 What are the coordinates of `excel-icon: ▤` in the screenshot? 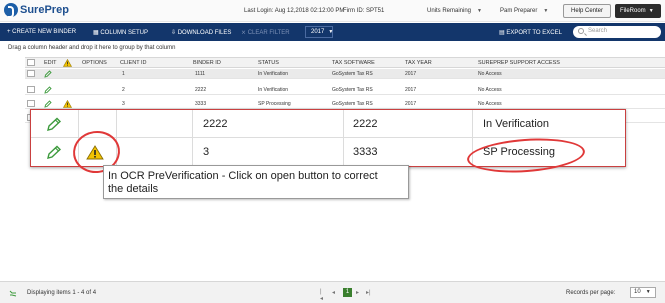 It's located at (502, 33).